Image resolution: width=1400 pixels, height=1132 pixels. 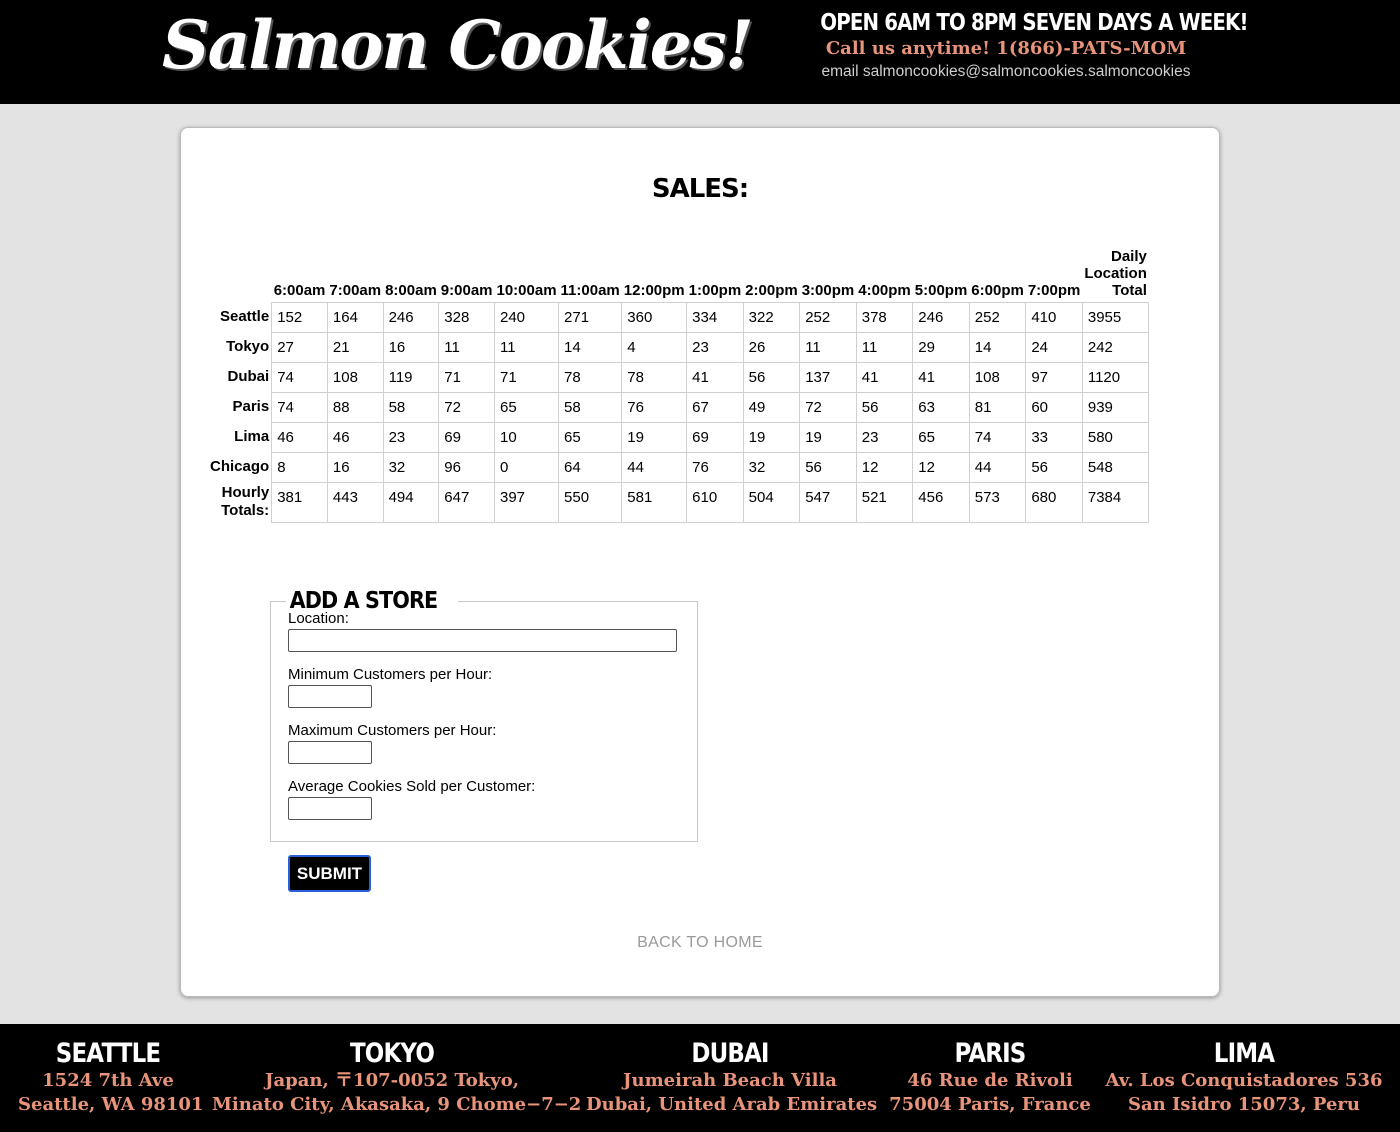 What do you see at coordinates (941, 290) in the screenshot?
I see `hour-header: 5:00pm` at bounding box center [941, 290].